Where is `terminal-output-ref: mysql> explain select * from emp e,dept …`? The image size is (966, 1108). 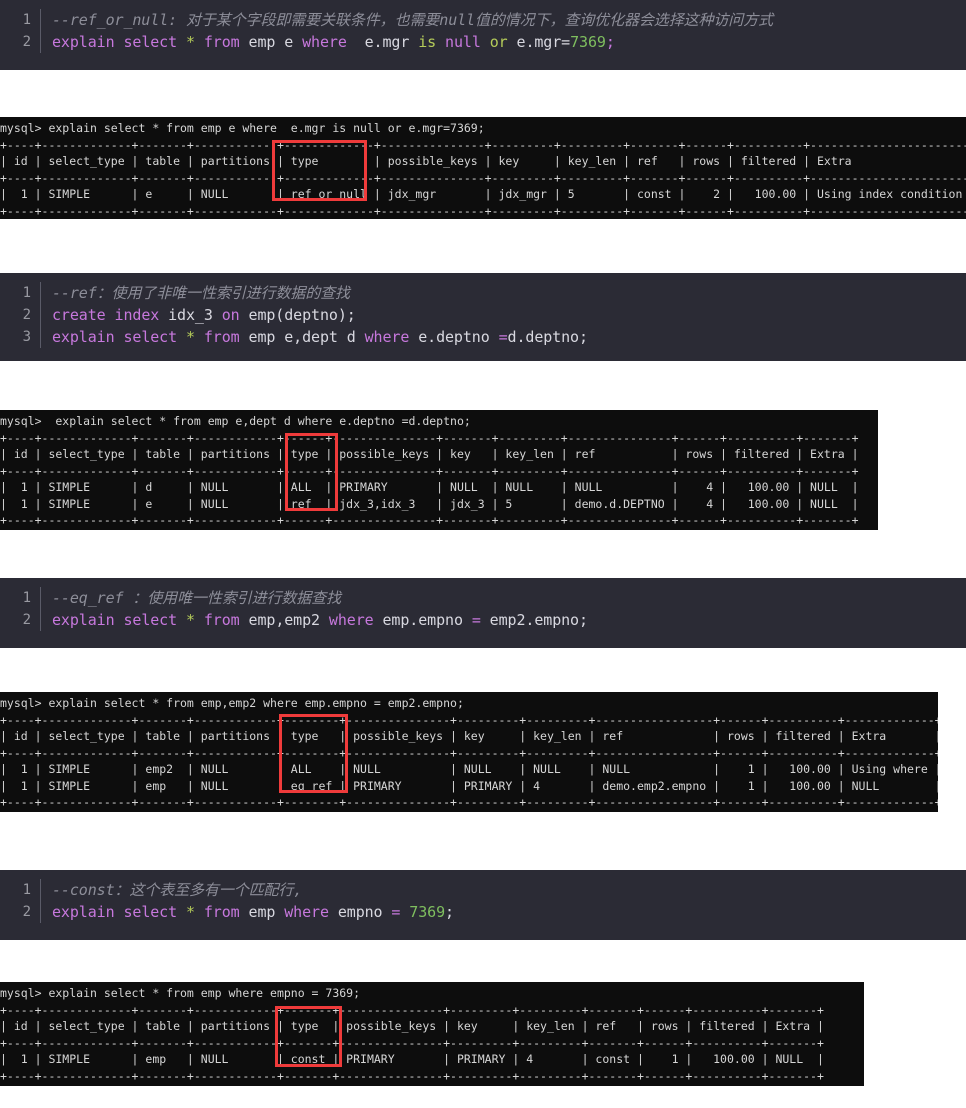
terminal-output-ref: mysql> explain select * from emp e,dept … is located at coordinates (439, 470).